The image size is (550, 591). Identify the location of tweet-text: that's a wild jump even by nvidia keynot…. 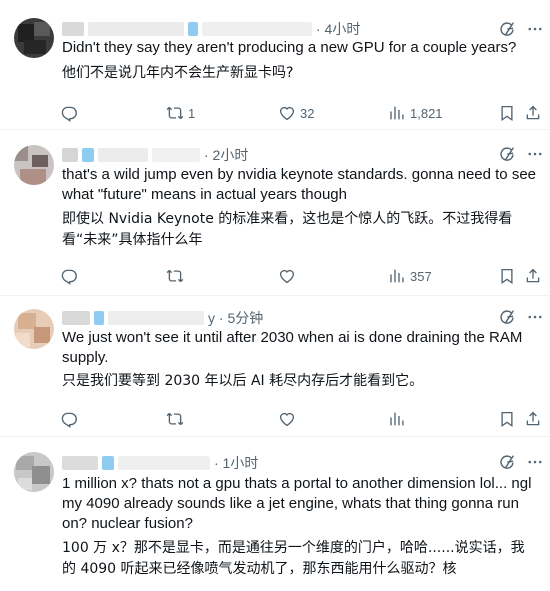
(299, 184).